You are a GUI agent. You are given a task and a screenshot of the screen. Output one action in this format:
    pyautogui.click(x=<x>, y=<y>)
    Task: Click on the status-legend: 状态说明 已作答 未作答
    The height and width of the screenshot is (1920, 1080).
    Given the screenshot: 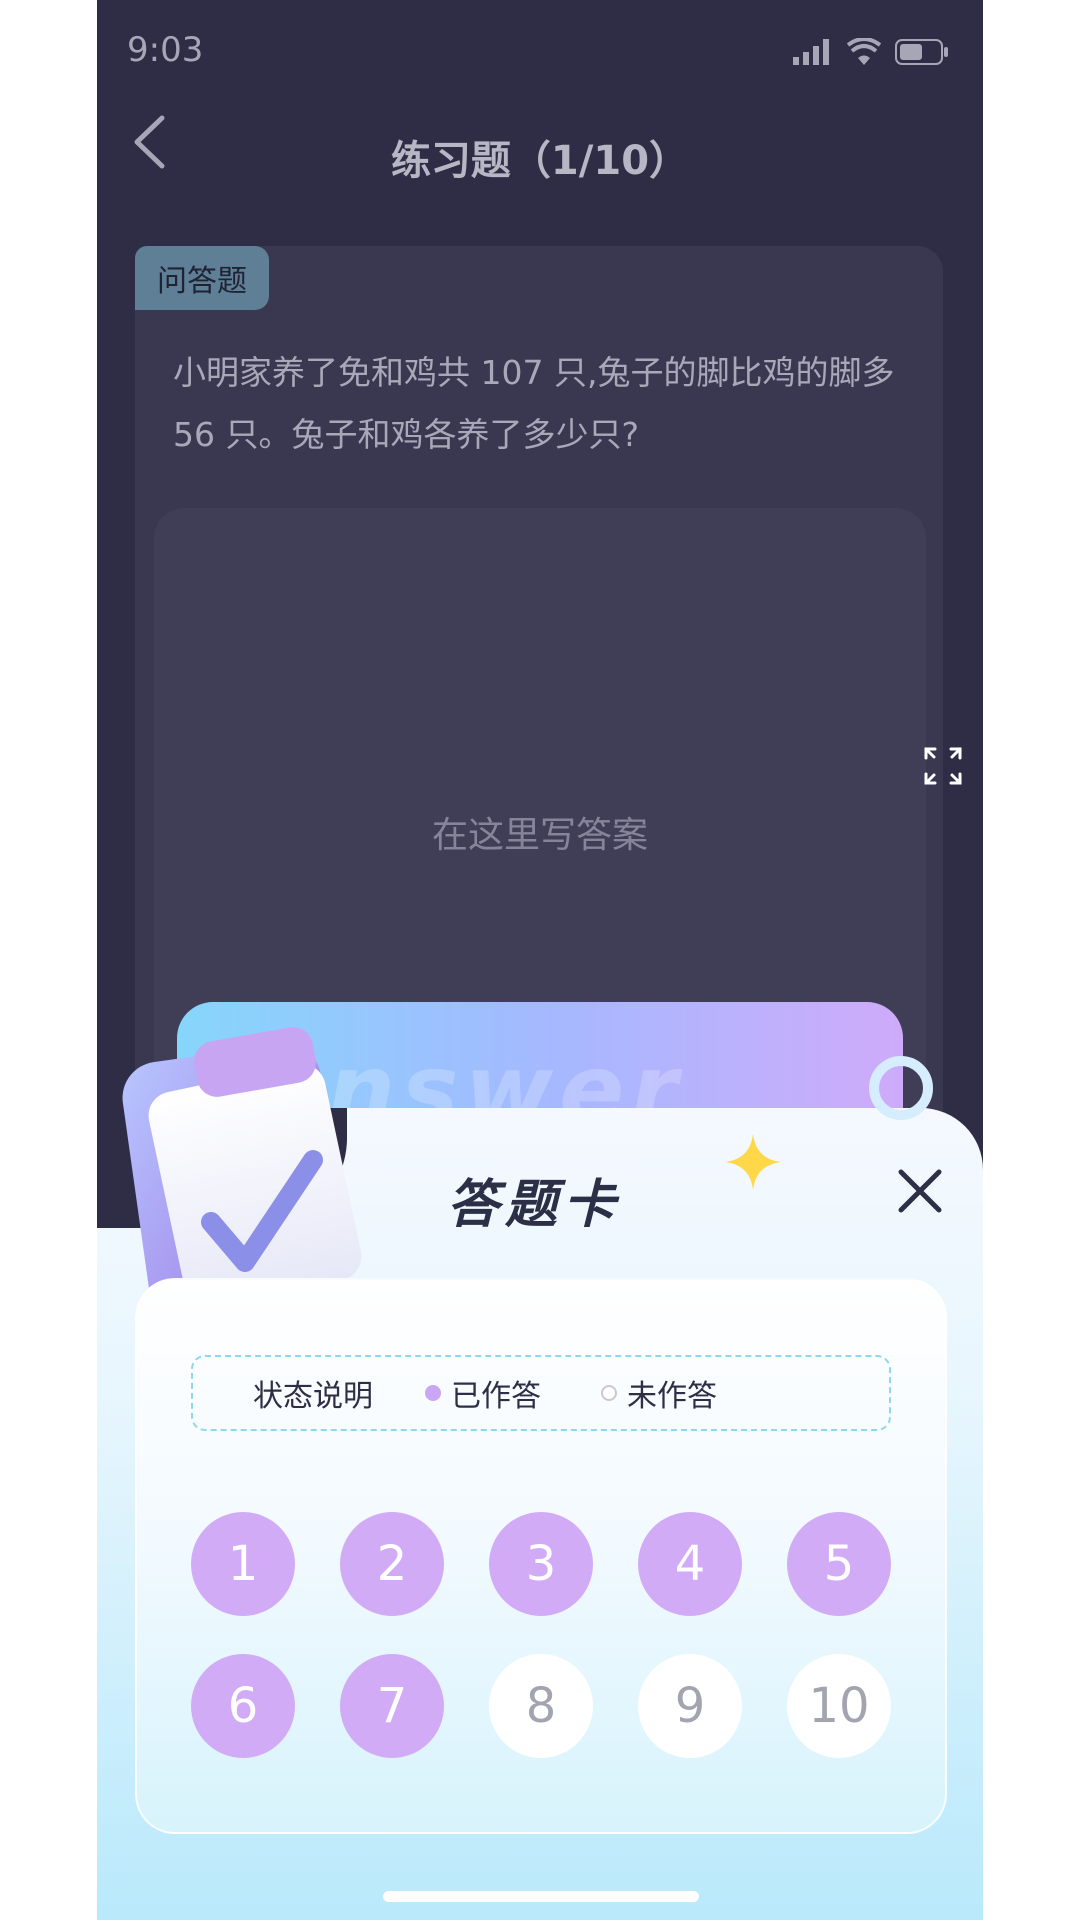 What is the action you would take?
    pyautogui.click(x=541, y=1393)
    